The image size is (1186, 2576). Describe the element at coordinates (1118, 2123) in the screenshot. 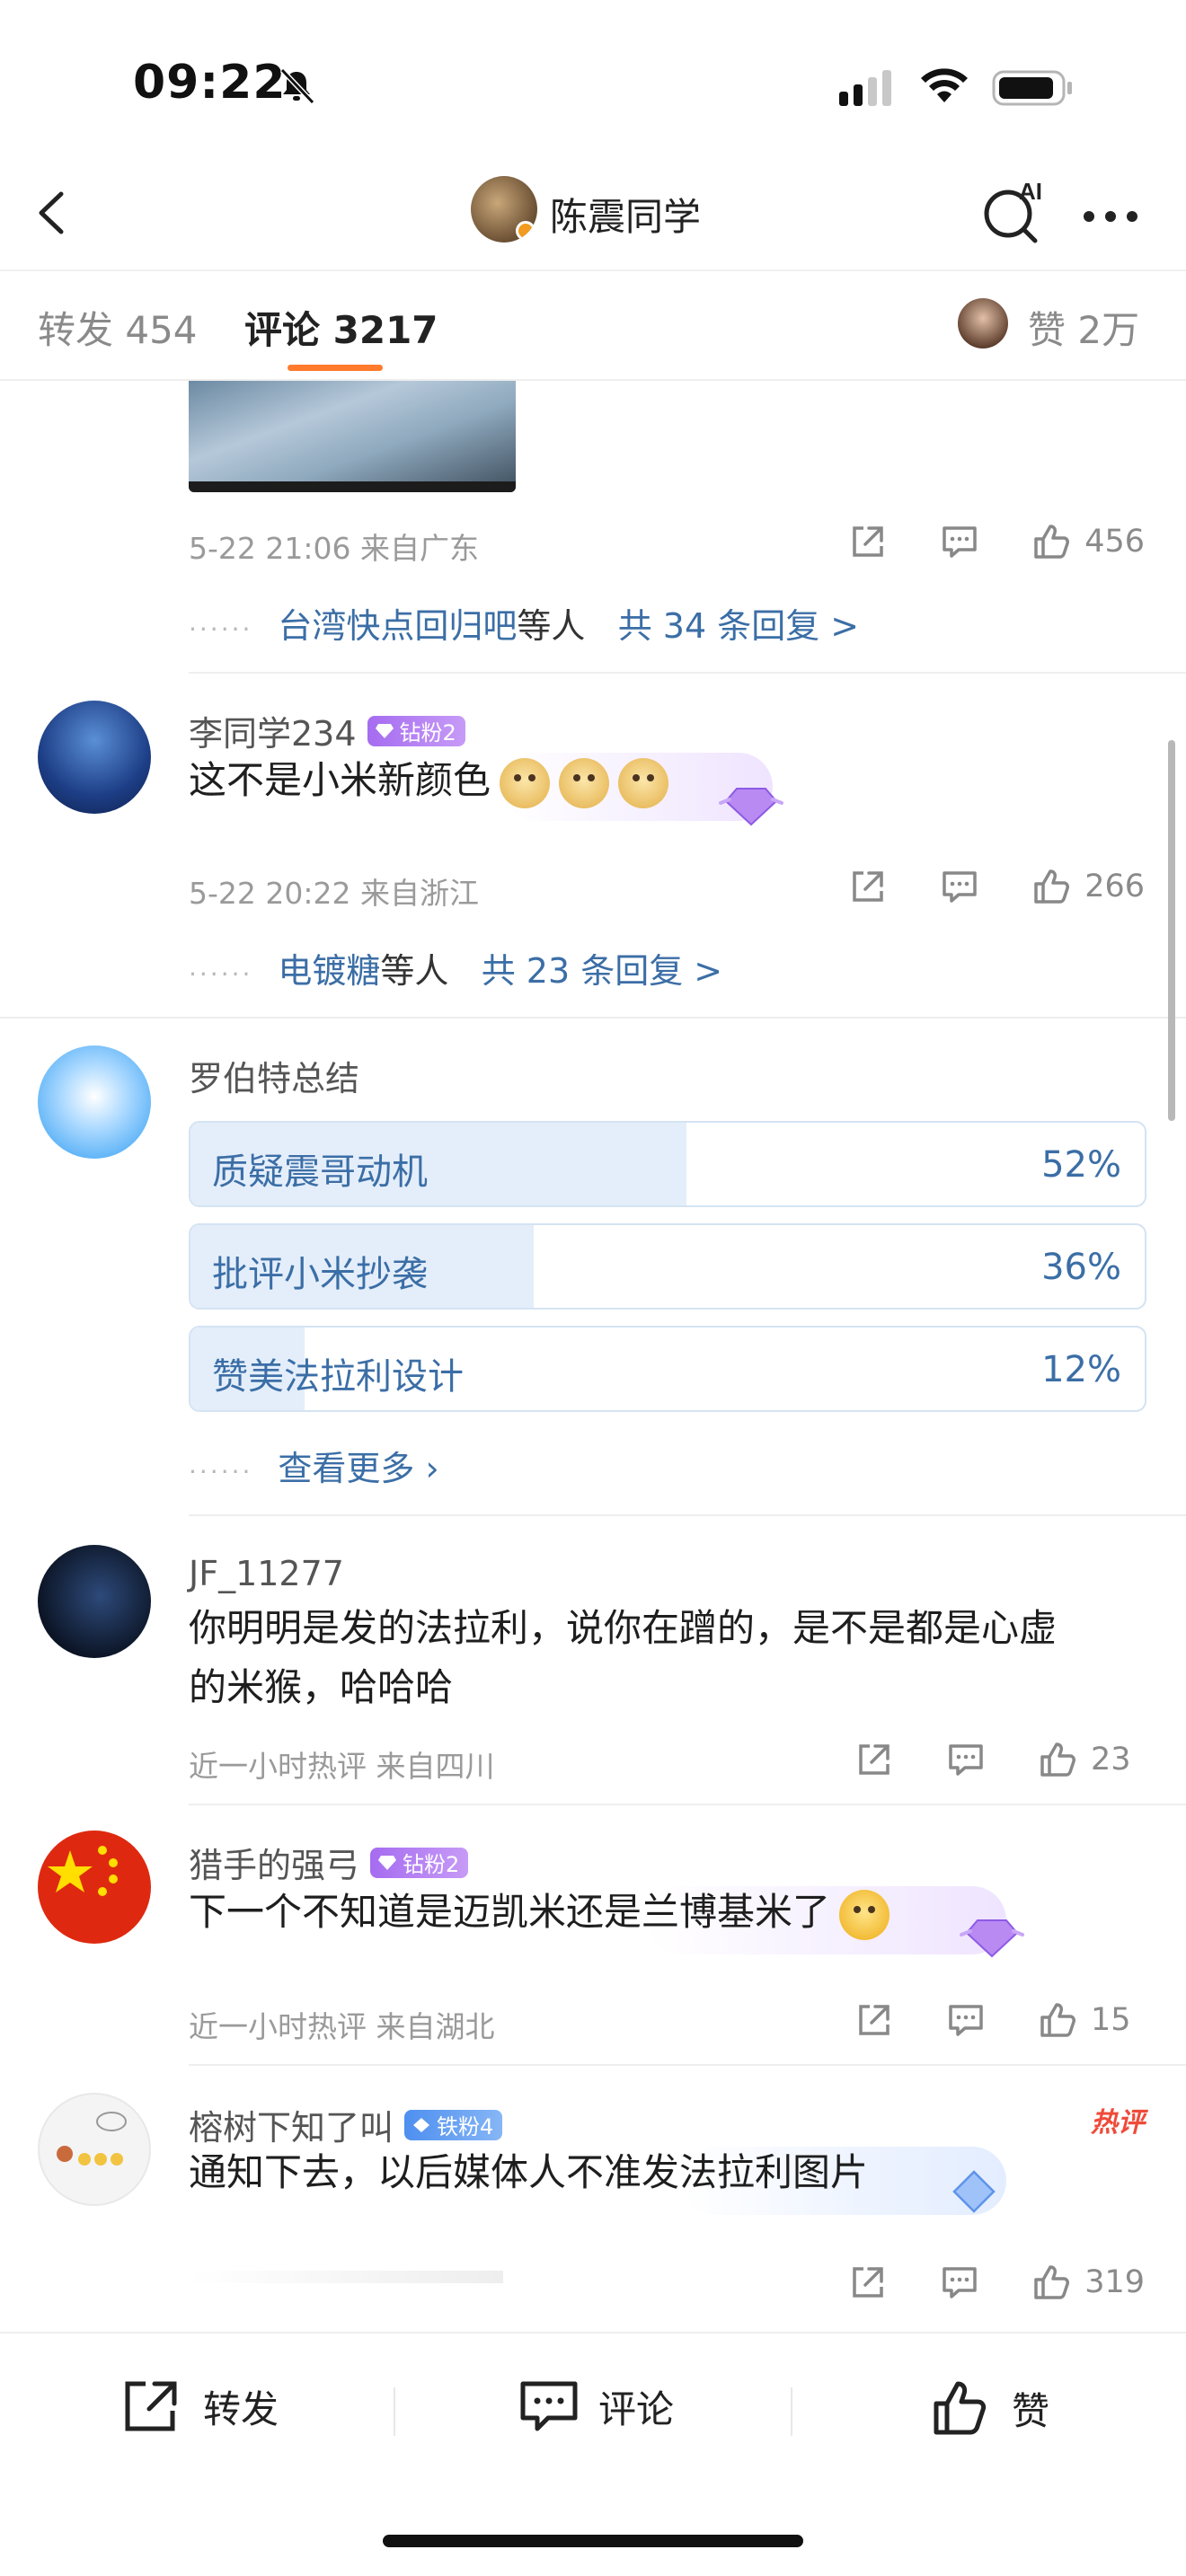

I see `hot-comment-badge: 热评` at that location.